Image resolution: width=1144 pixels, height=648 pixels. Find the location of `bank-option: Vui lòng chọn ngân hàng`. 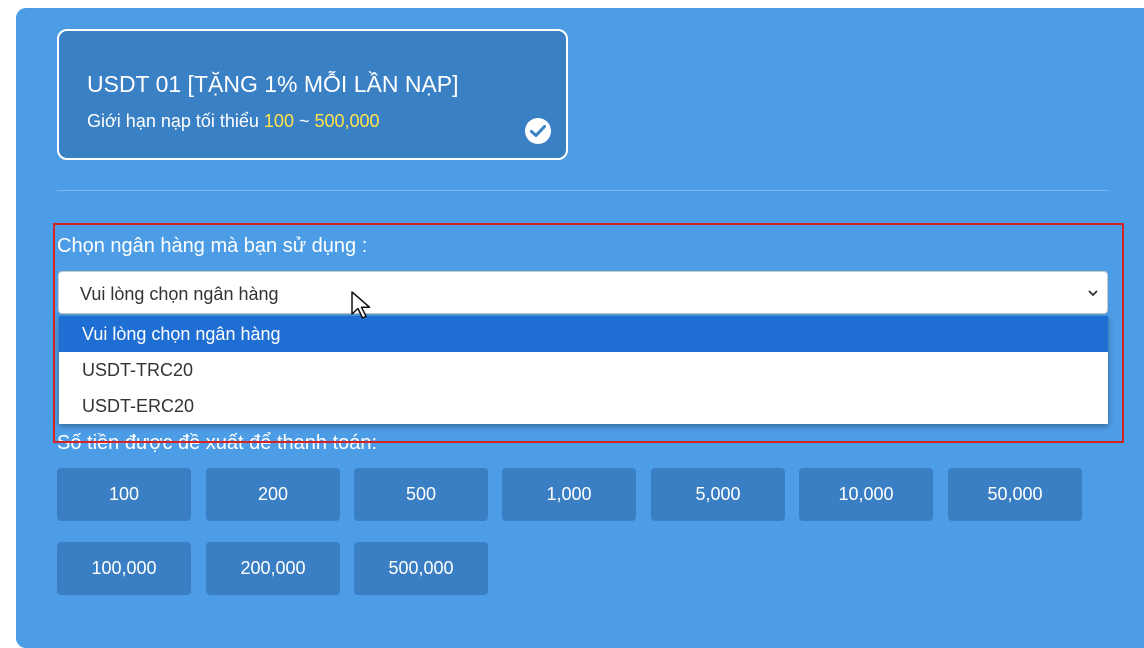

bank-option: Vui lòng chọn ngân hàng is located at coordinates (583, 334).